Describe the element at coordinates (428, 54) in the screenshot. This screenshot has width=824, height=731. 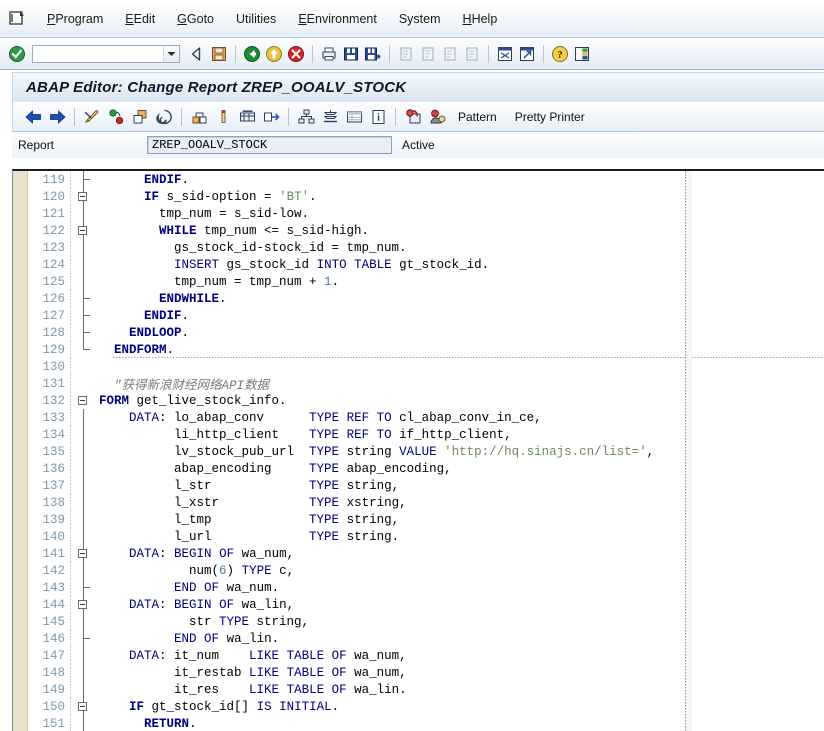
I see `previous-page-icon` at that location.